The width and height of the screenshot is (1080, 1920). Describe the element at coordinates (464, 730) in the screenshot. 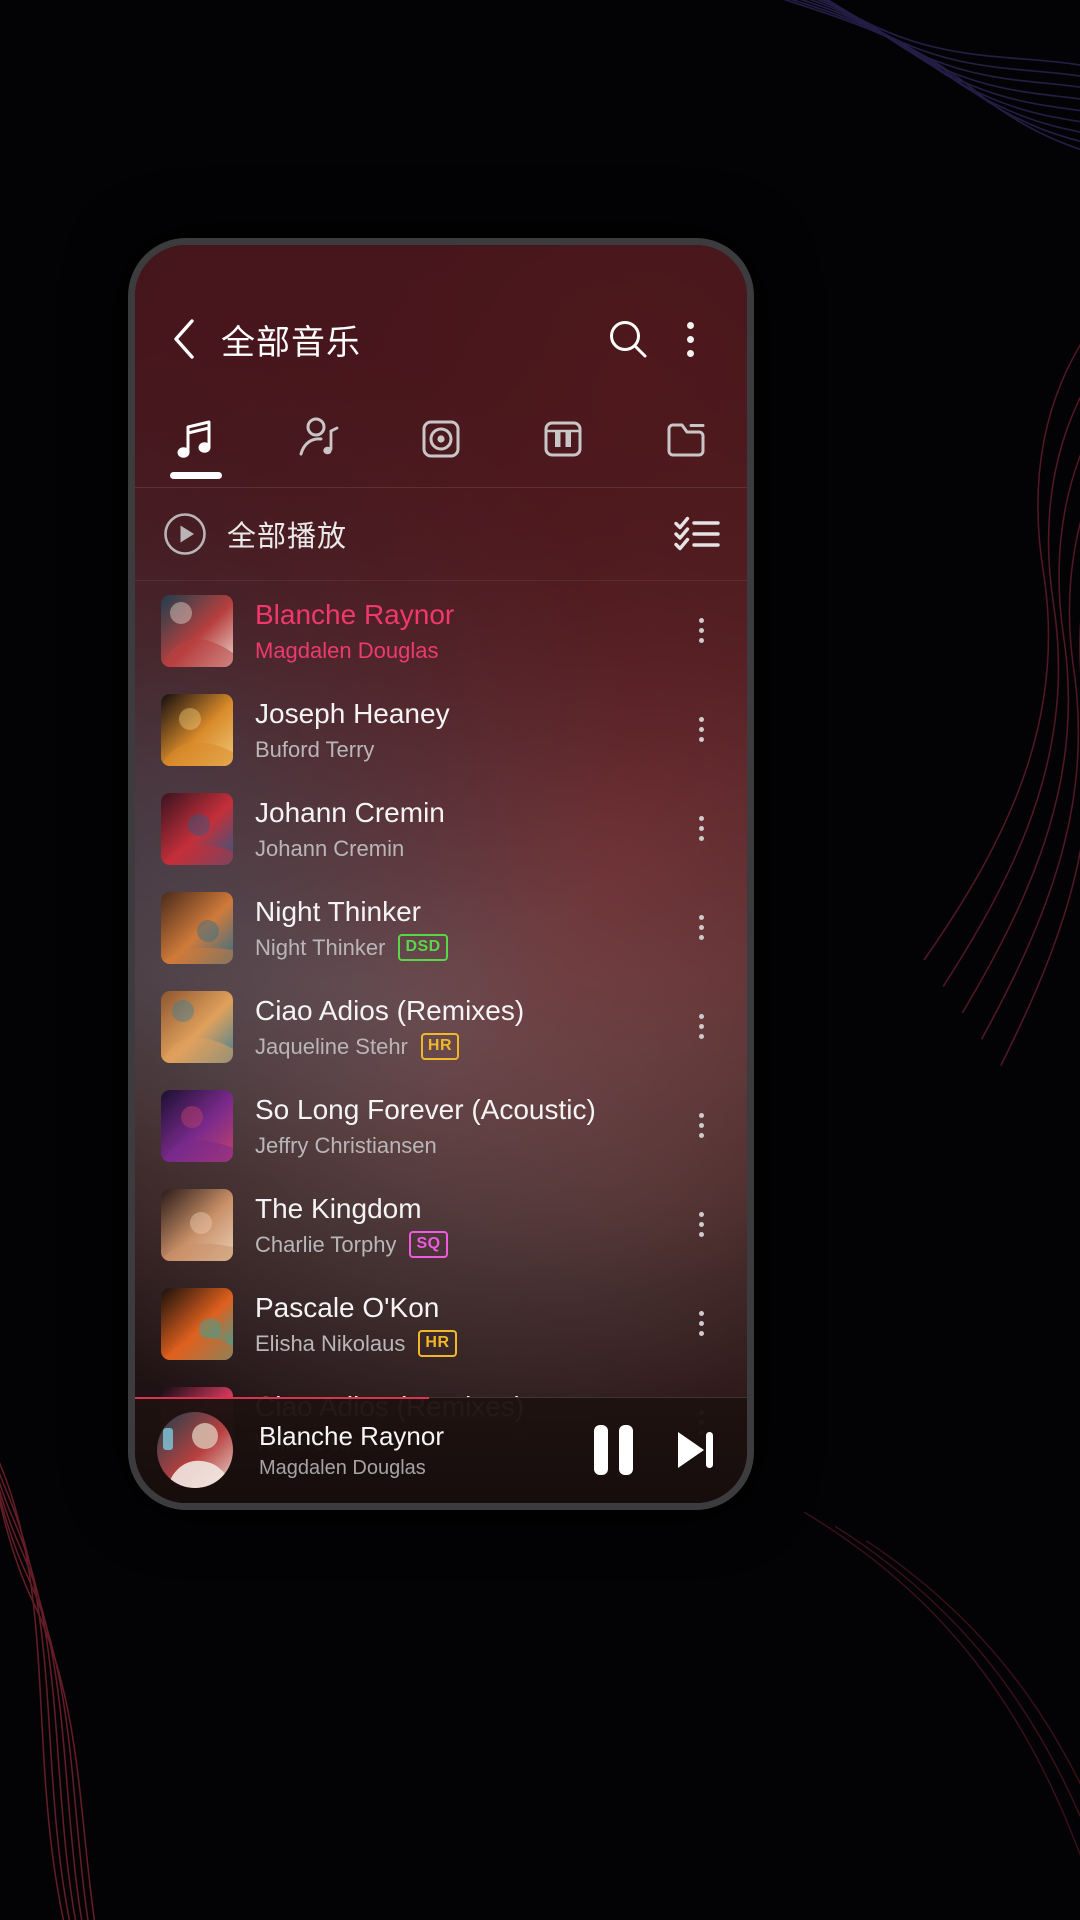

I see `track-meta: Joseph Heaney Buford Terry` at that location.